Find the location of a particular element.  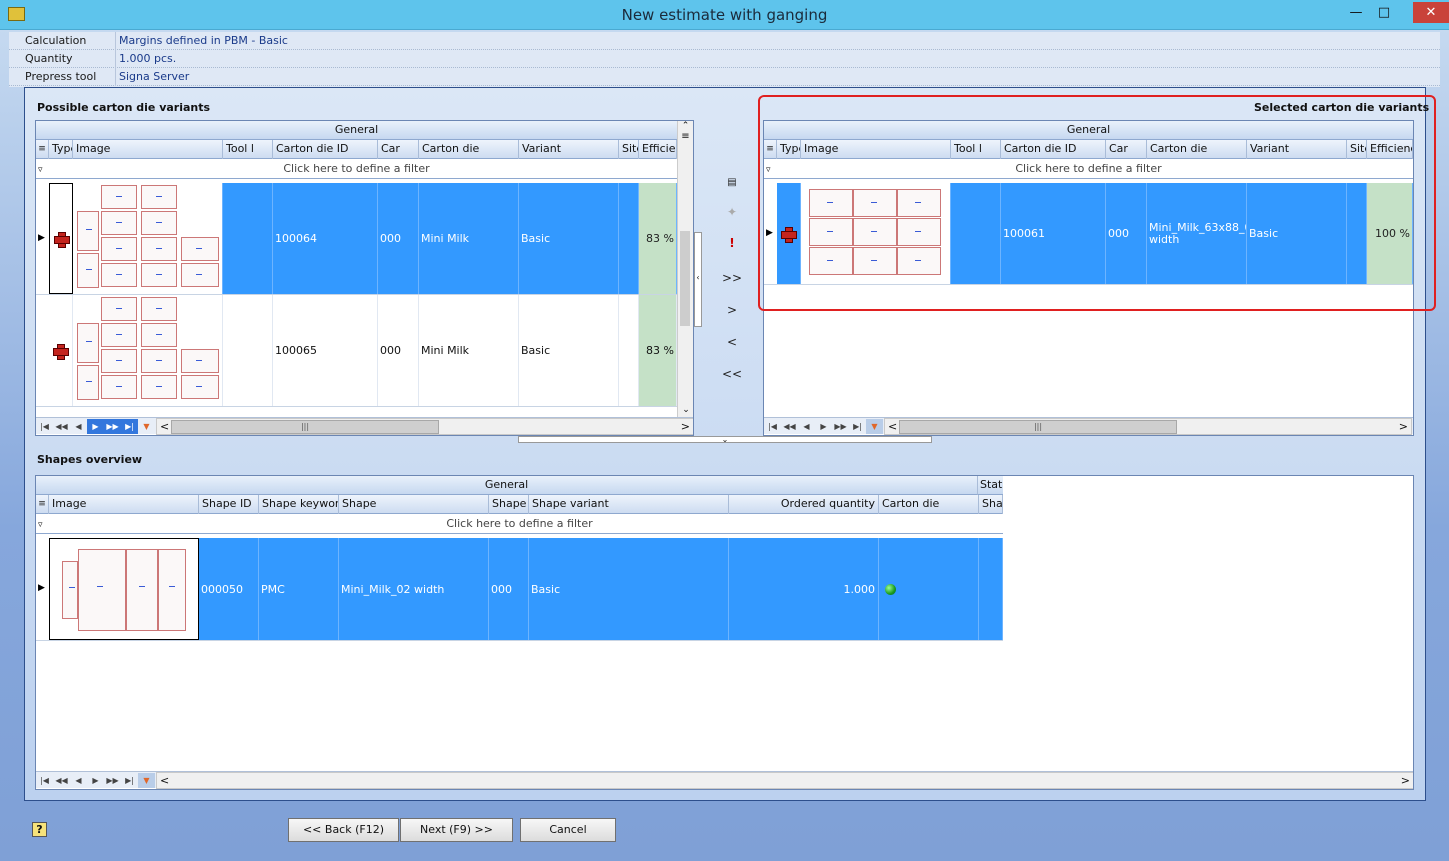

col-shape-status: Shap is located at coordinates (991, 504).